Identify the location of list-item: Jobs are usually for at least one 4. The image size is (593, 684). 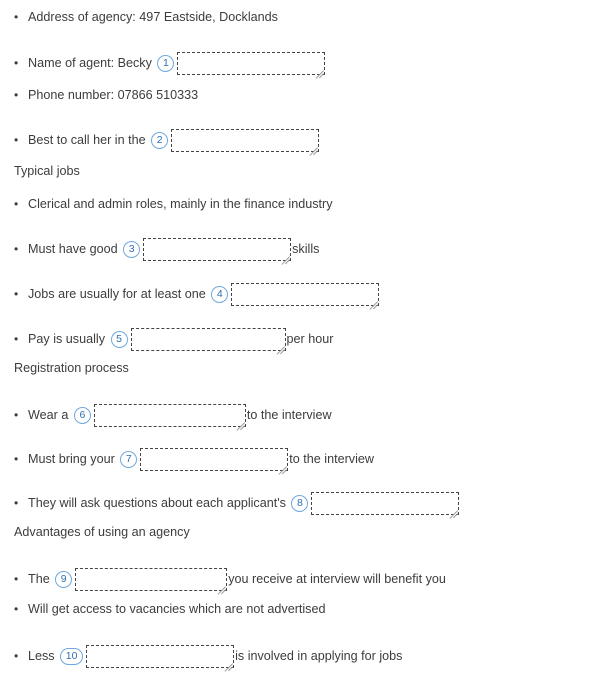
(190, 294).